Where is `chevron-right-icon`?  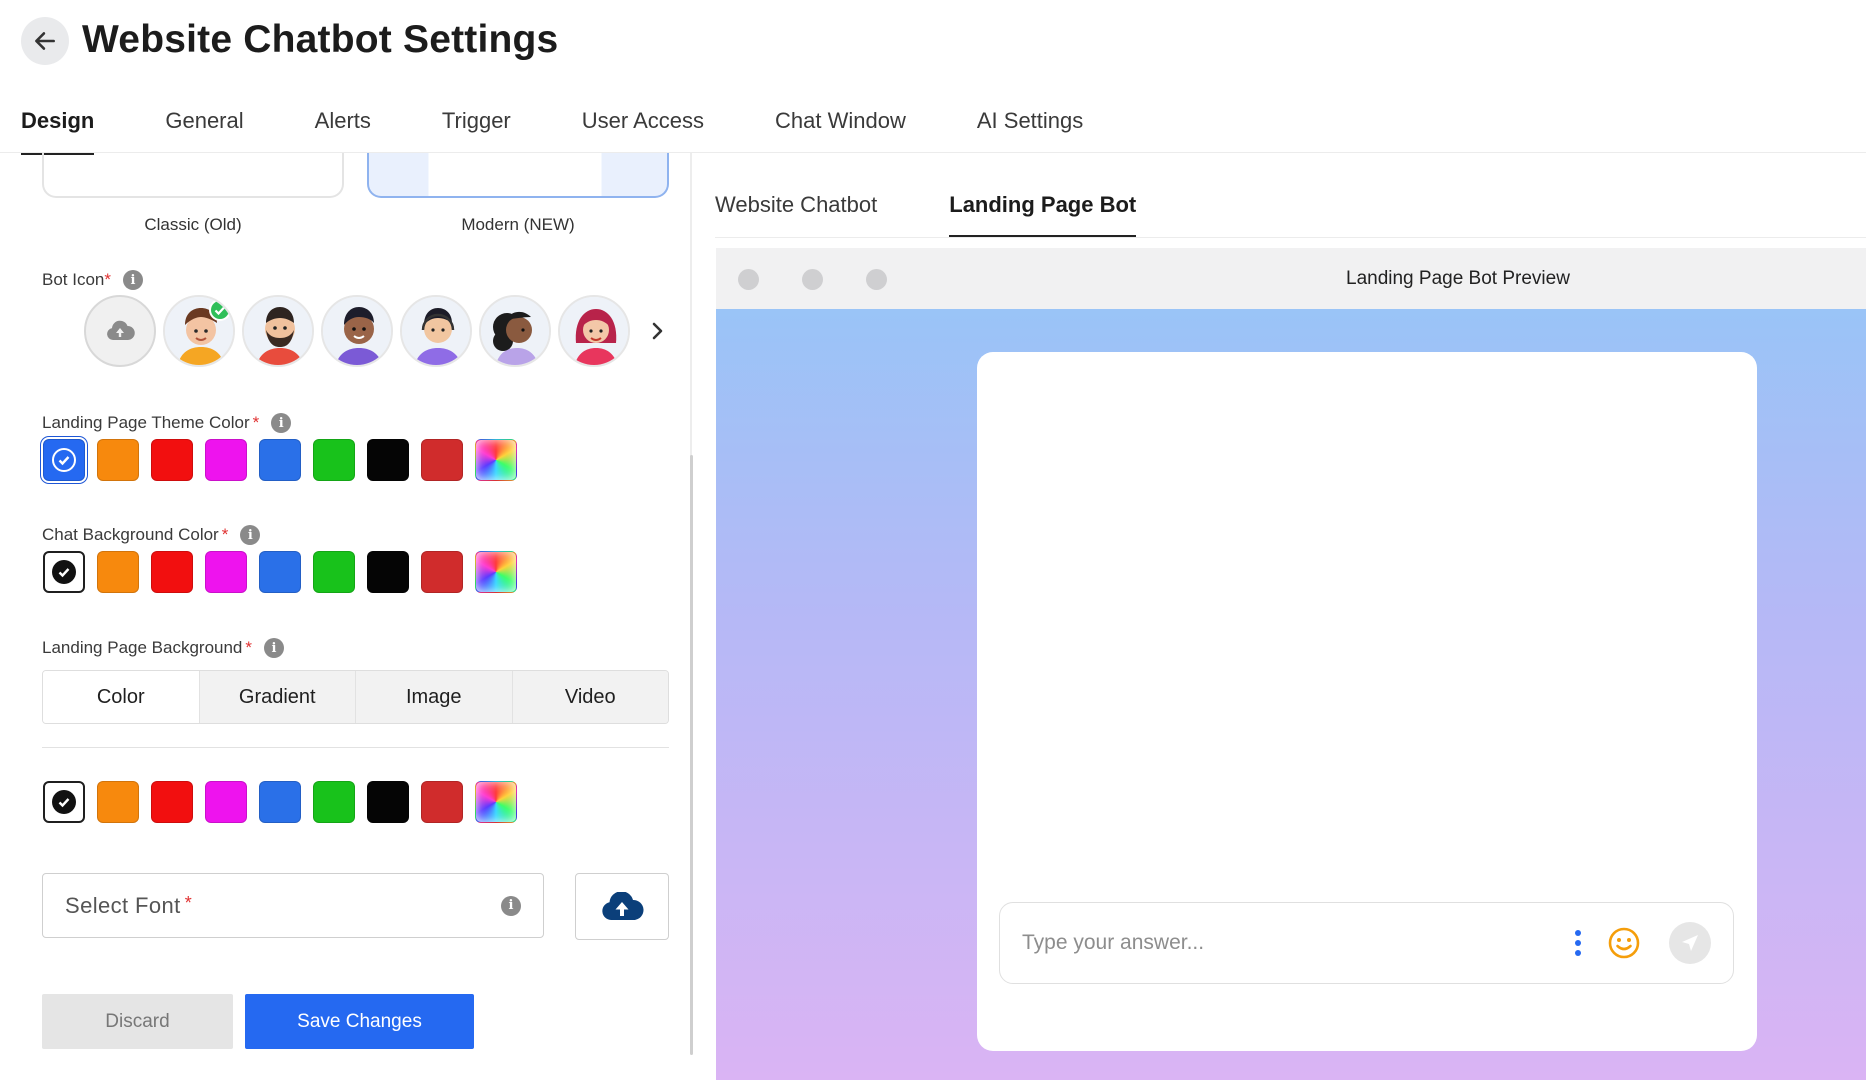 chevron-right-icon is located at coordinates (657, 331).